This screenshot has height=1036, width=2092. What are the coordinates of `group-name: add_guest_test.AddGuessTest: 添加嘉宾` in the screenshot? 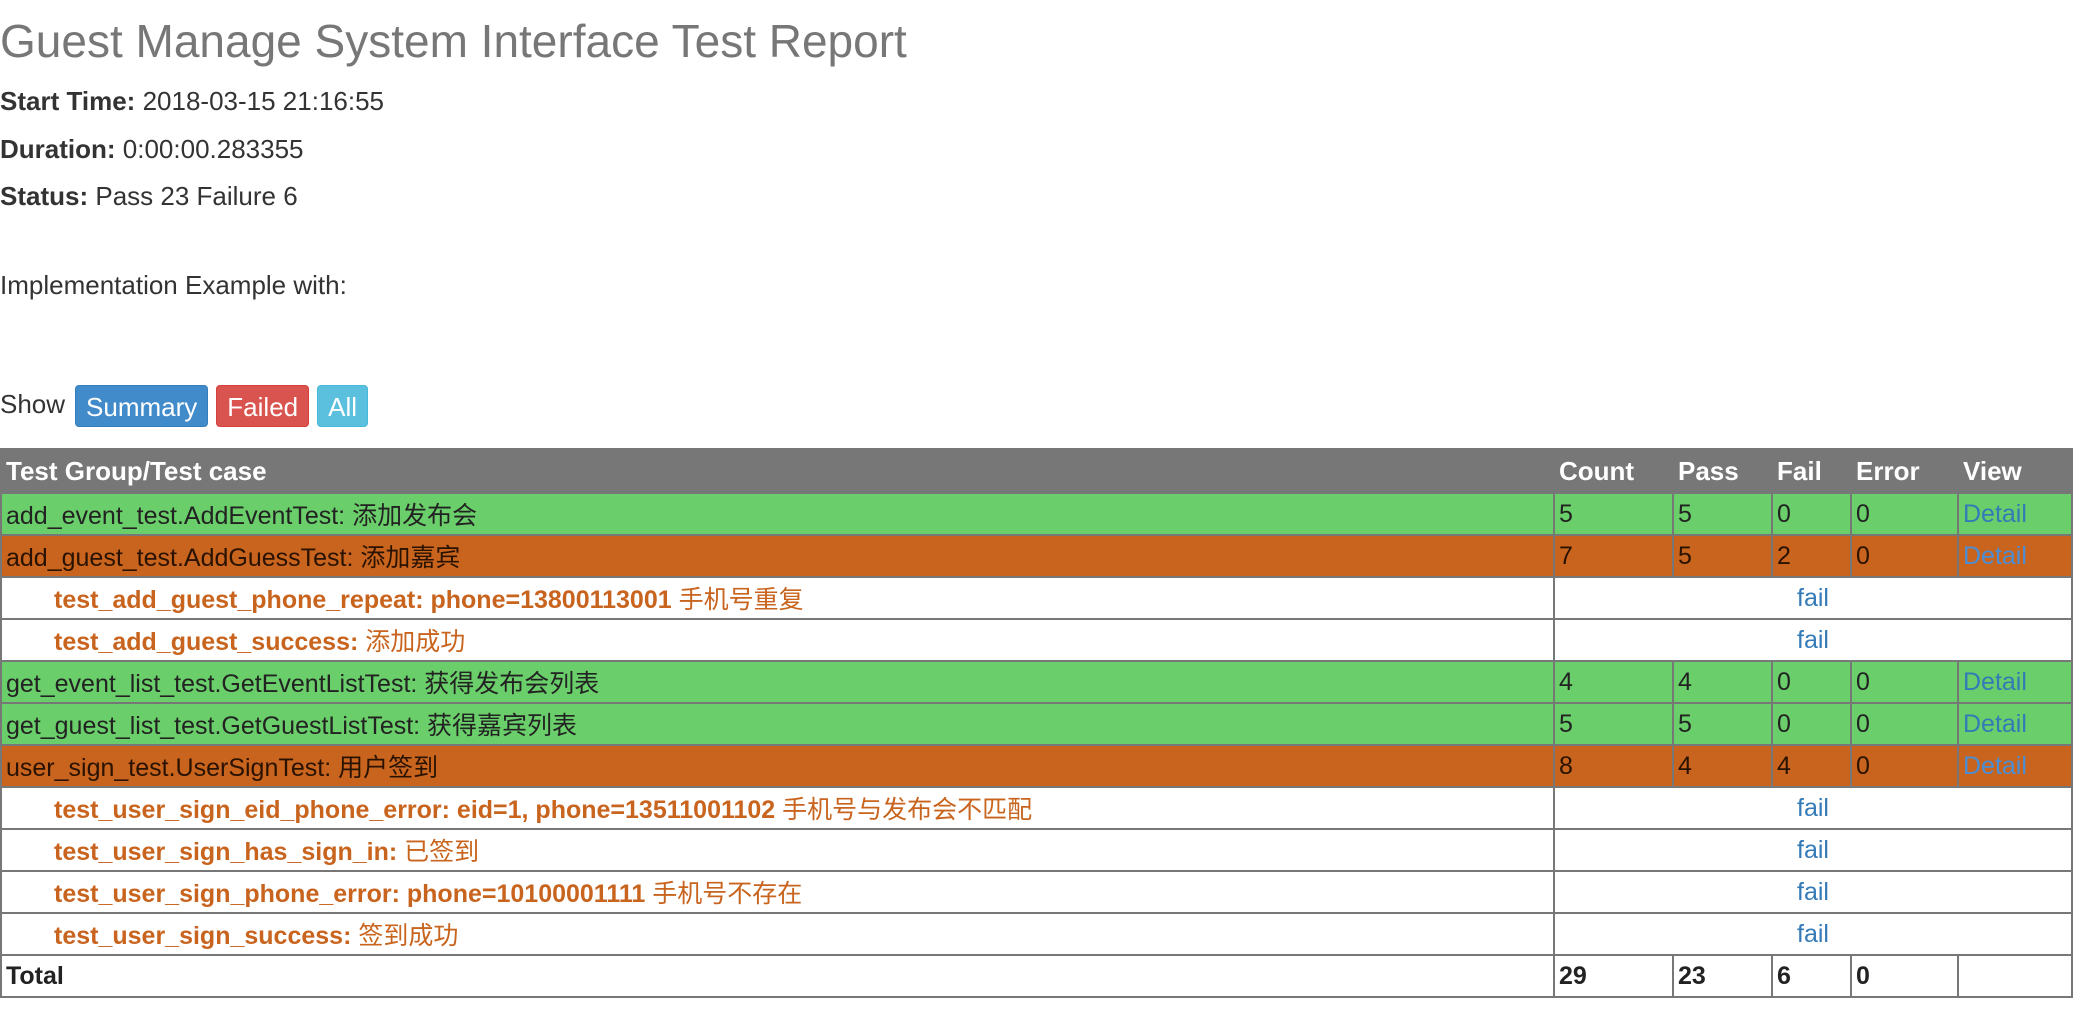 It's located at (777, 556).